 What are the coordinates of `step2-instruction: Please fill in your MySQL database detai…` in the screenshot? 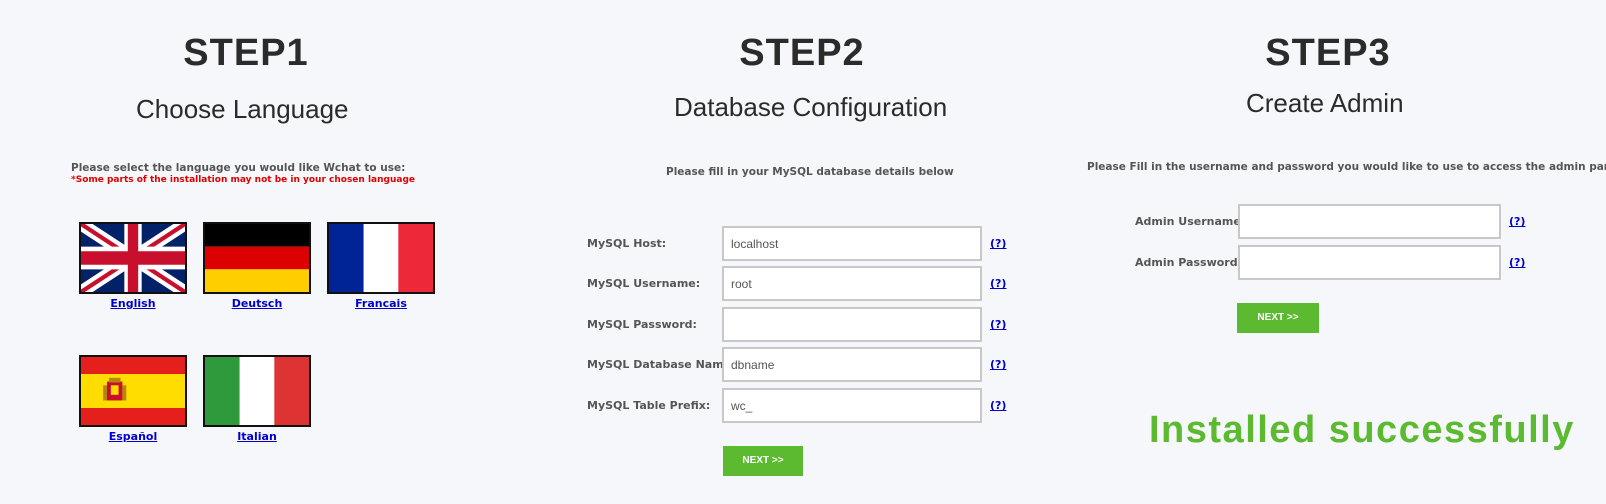 It's located at (810, 172).